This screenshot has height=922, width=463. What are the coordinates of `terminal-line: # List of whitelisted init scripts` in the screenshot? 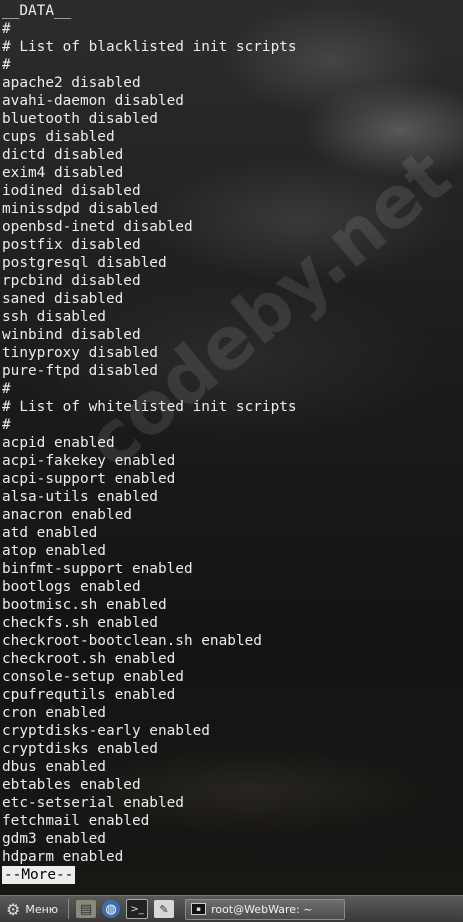 It's located at (149, 407).